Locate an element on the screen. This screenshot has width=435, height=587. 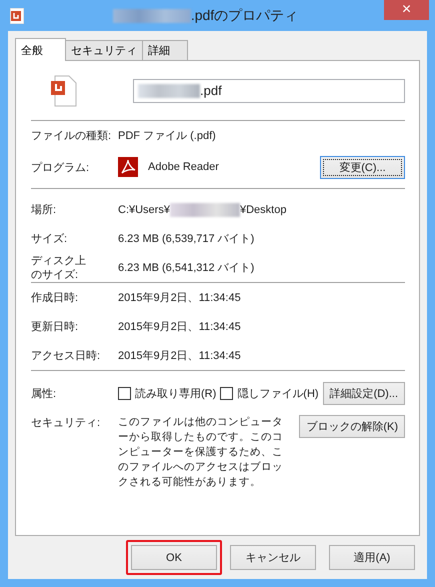
security-message: このファイルは他のコンピューターから取得したものです。このコンピューターを保護するため、このファイルへのアクセスはブロックされる可能性があります。 is located at coordinates (201, 452).